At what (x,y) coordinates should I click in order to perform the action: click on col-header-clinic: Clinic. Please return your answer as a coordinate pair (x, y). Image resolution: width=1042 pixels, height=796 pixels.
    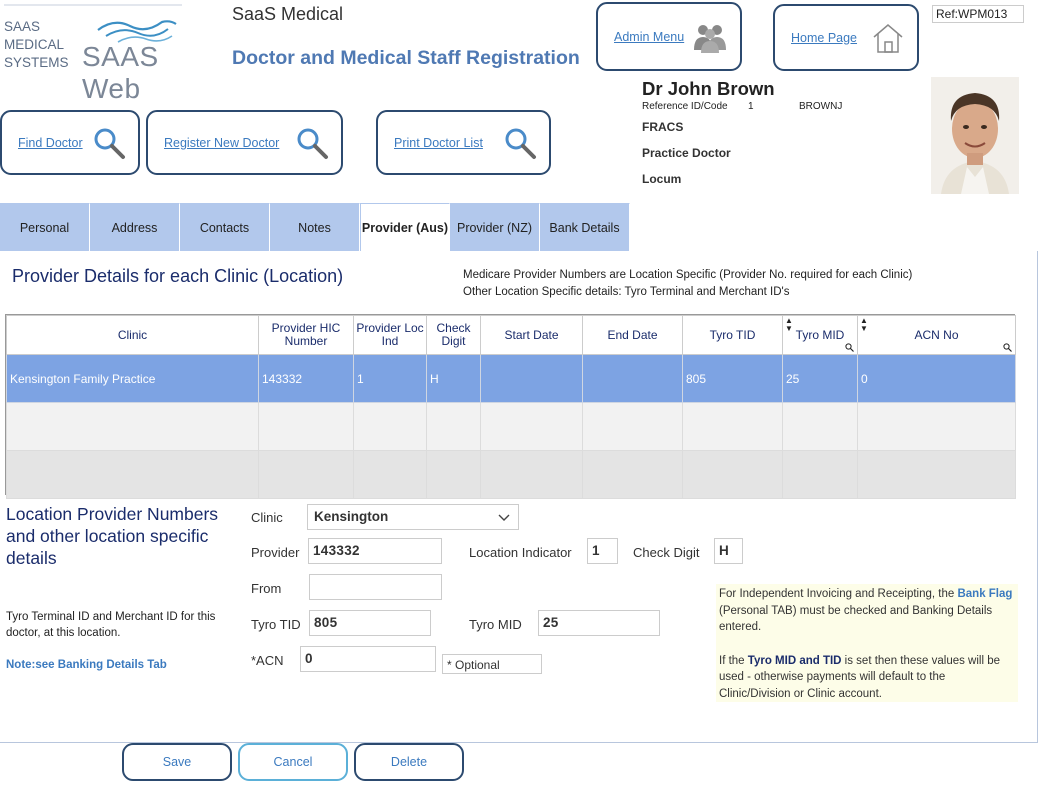
    Looking at the image, I should click on (132, 335).